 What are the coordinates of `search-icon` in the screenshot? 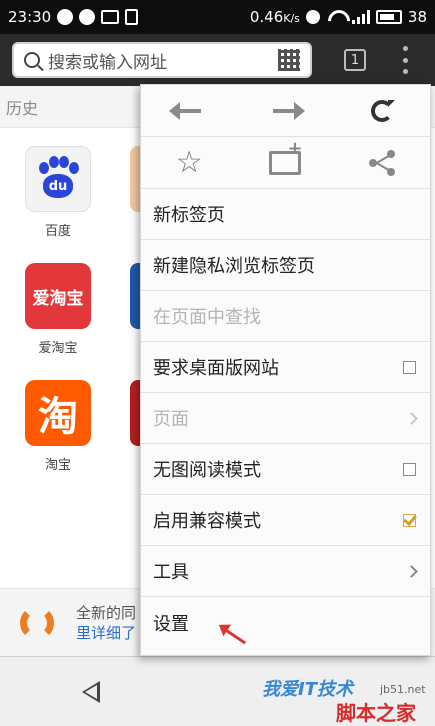 It's located at (32, 60).